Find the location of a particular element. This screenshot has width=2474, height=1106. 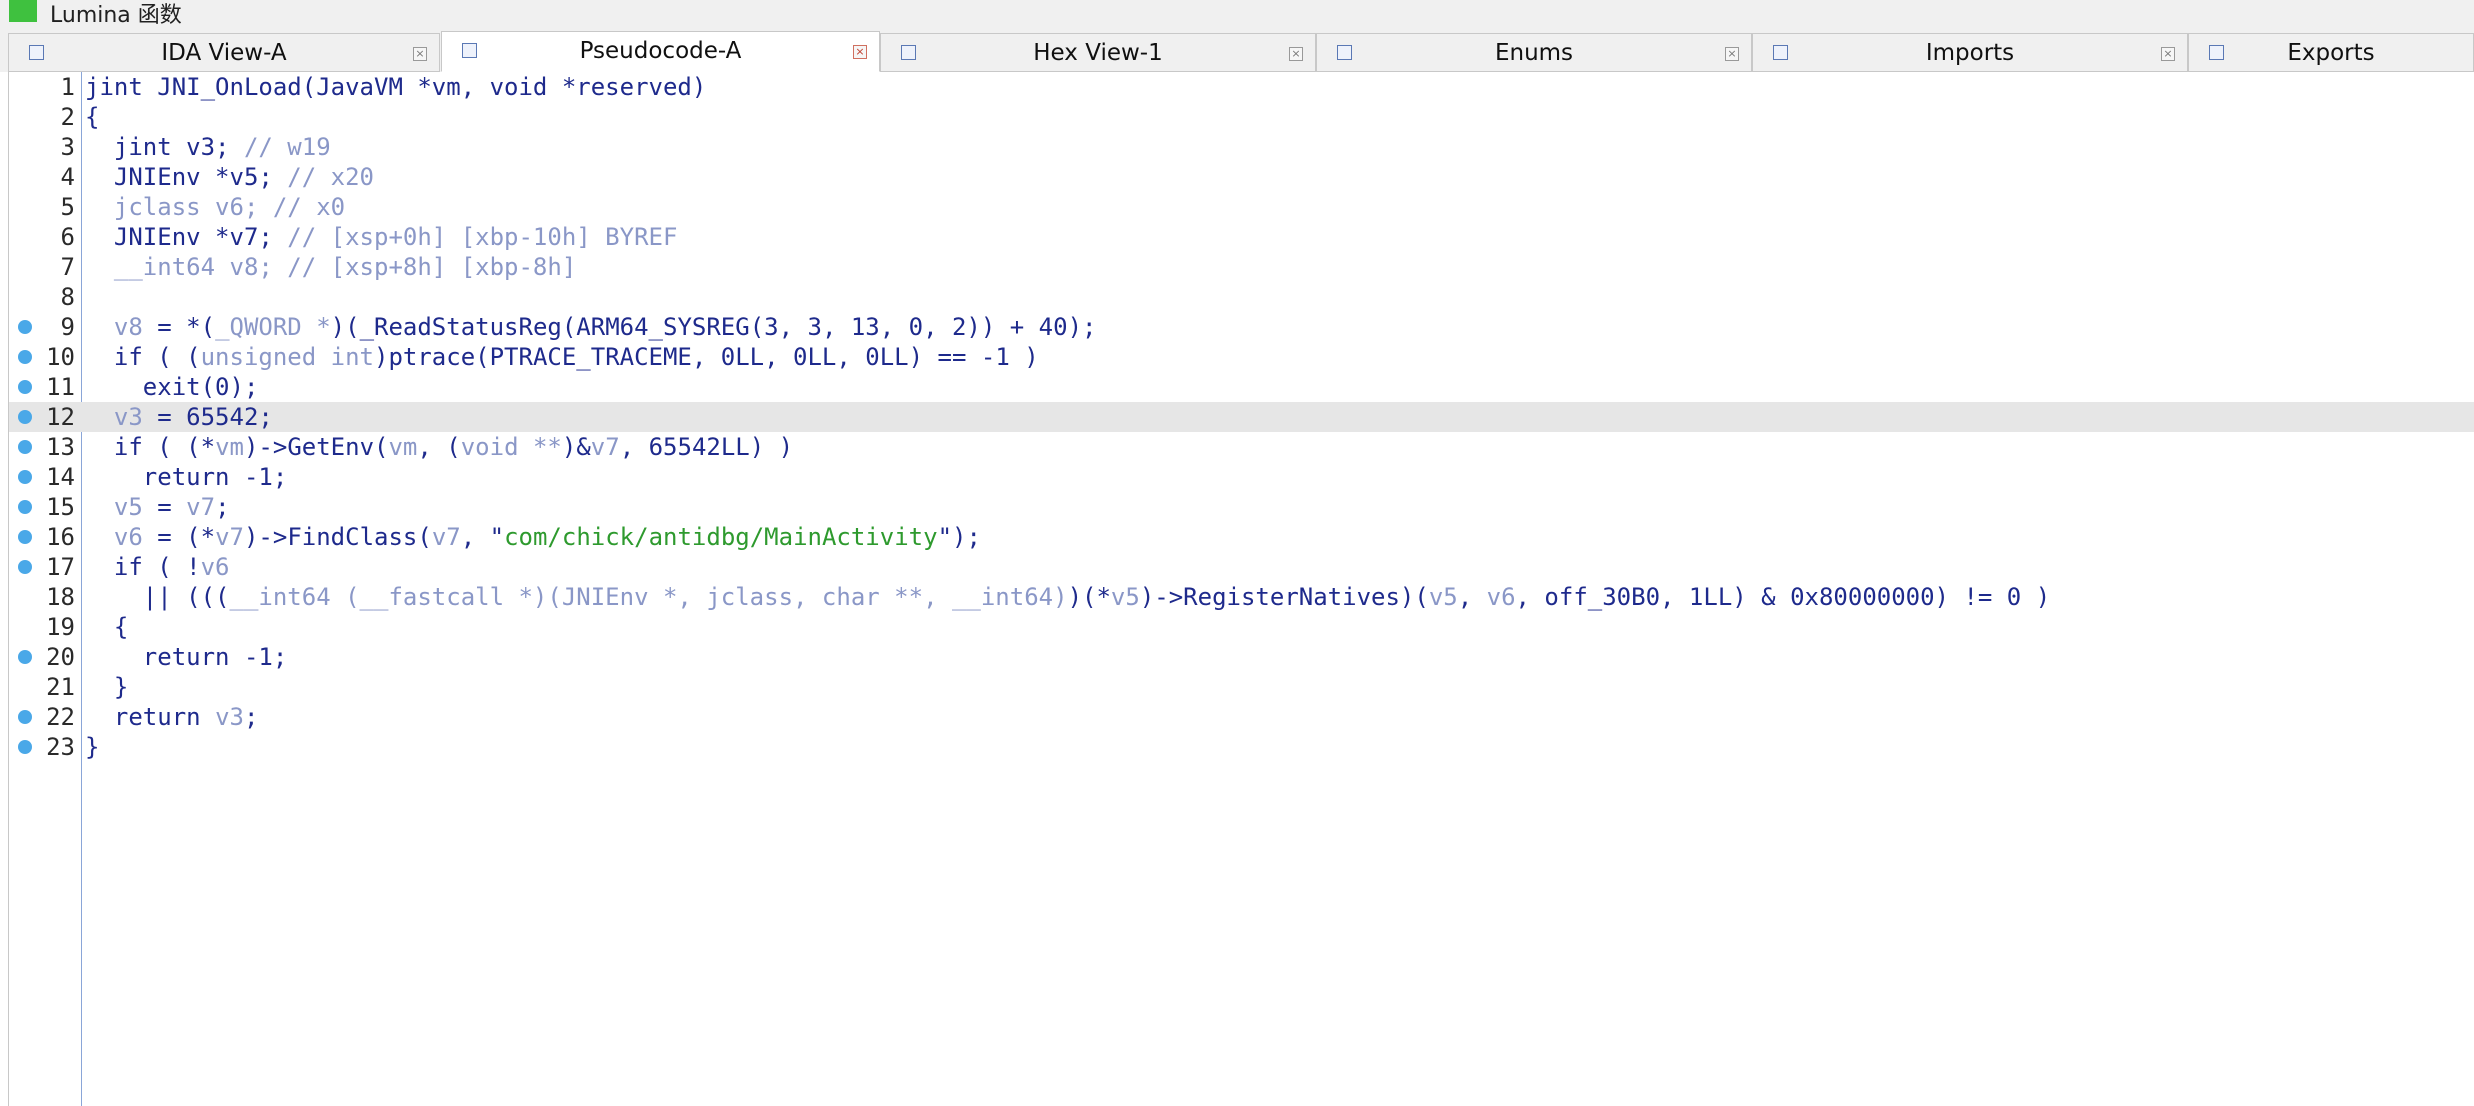

tab-hex-view-1: Hex View-1 × is located at coordinates (1098, 52).